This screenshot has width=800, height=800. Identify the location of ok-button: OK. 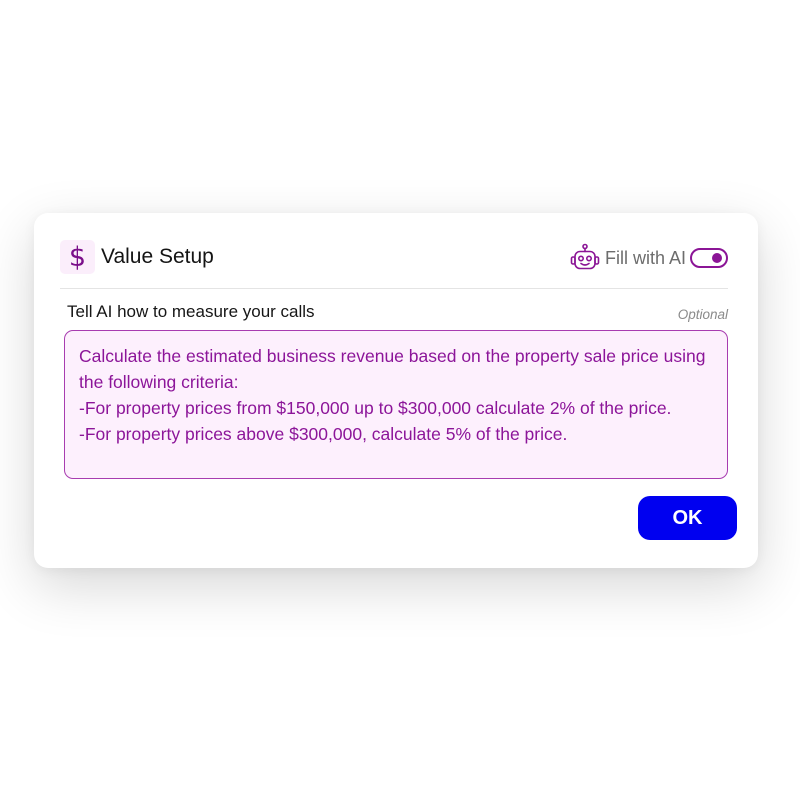
(687, 518).